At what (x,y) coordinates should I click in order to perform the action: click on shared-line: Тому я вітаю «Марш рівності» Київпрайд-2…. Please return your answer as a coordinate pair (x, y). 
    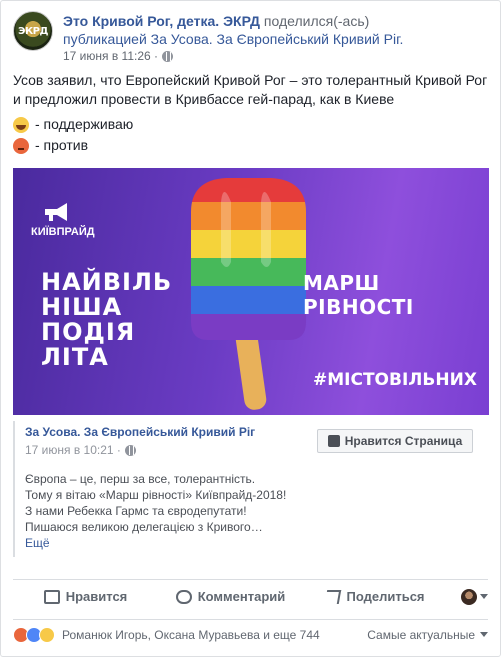
    Looking at the image, I should click on (156, 495).